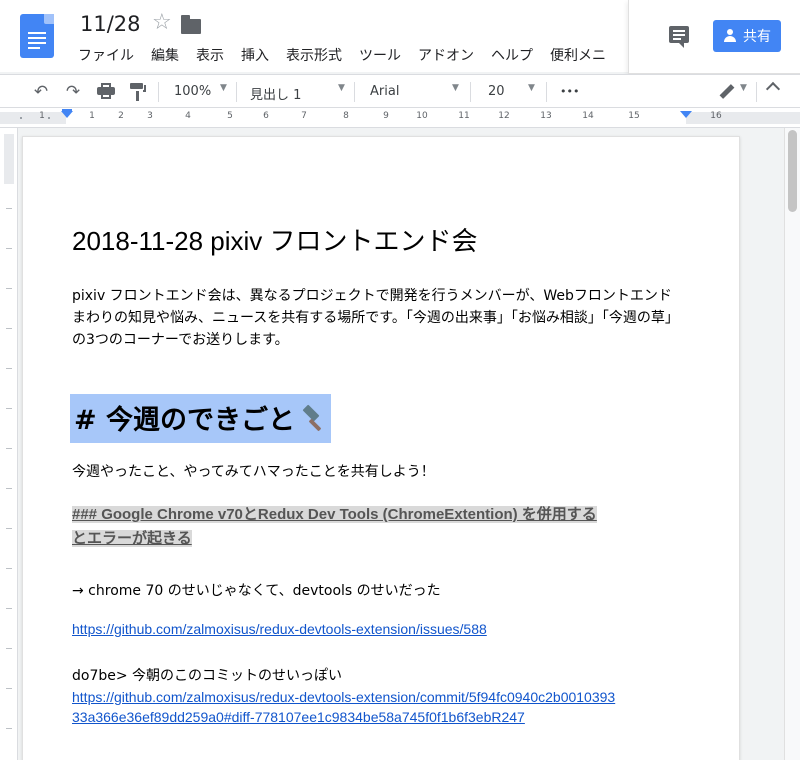 Image resolution: width=800 pixels, height=760 pixels. Describe the element at coordinates (9, 444) in the screenshot. I see `vertical-ruler` at that location.